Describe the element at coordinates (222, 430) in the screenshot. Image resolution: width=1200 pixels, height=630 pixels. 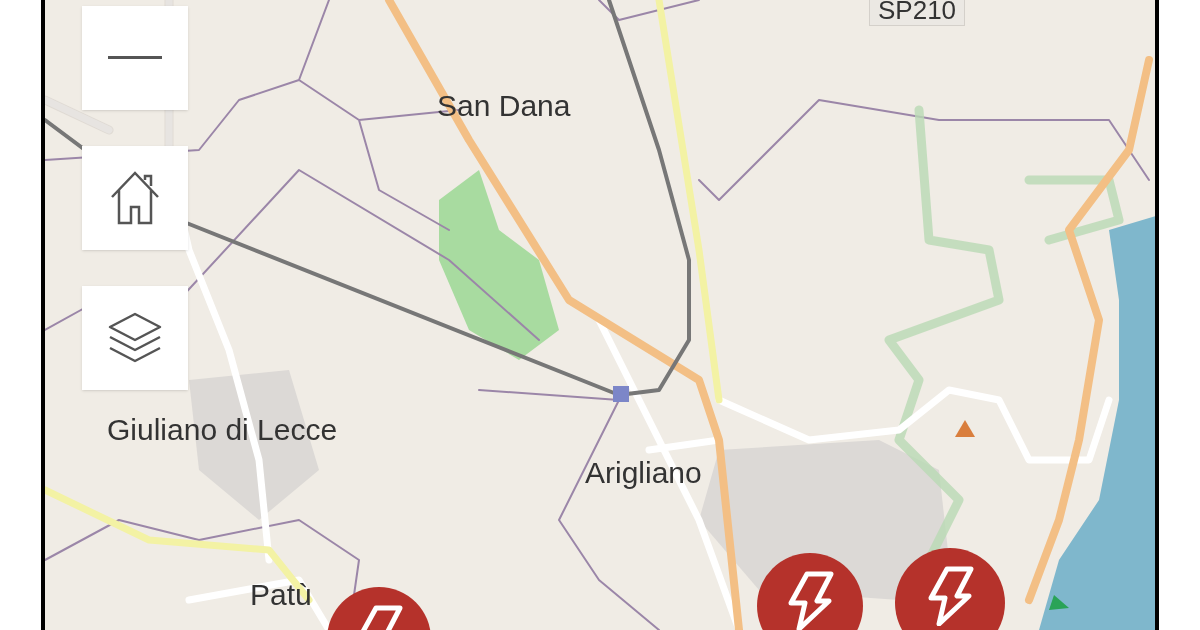
I see `place-label: Giuliano di Lecce` at that location.